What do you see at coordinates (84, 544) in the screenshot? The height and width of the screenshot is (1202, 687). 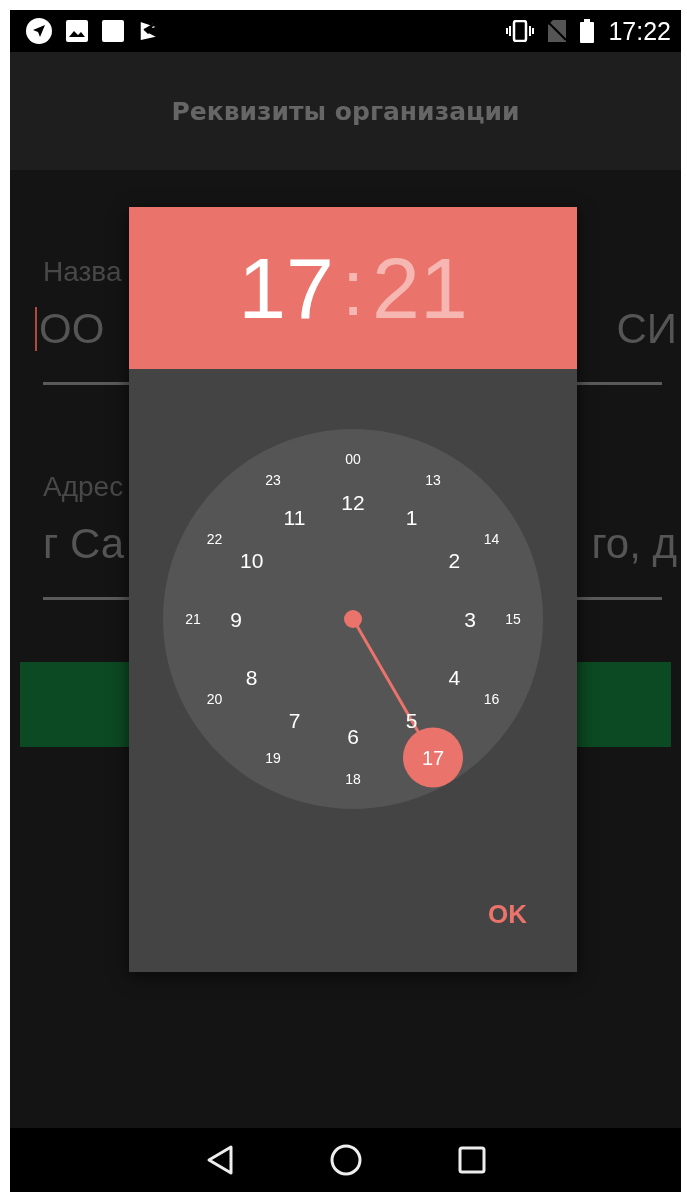 I see `field-value: г Са` at bounding box center [84, 544].